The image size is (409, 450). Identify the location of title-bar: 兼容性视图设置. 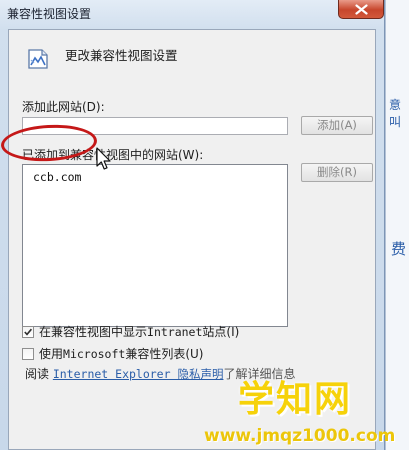
(192, 12).